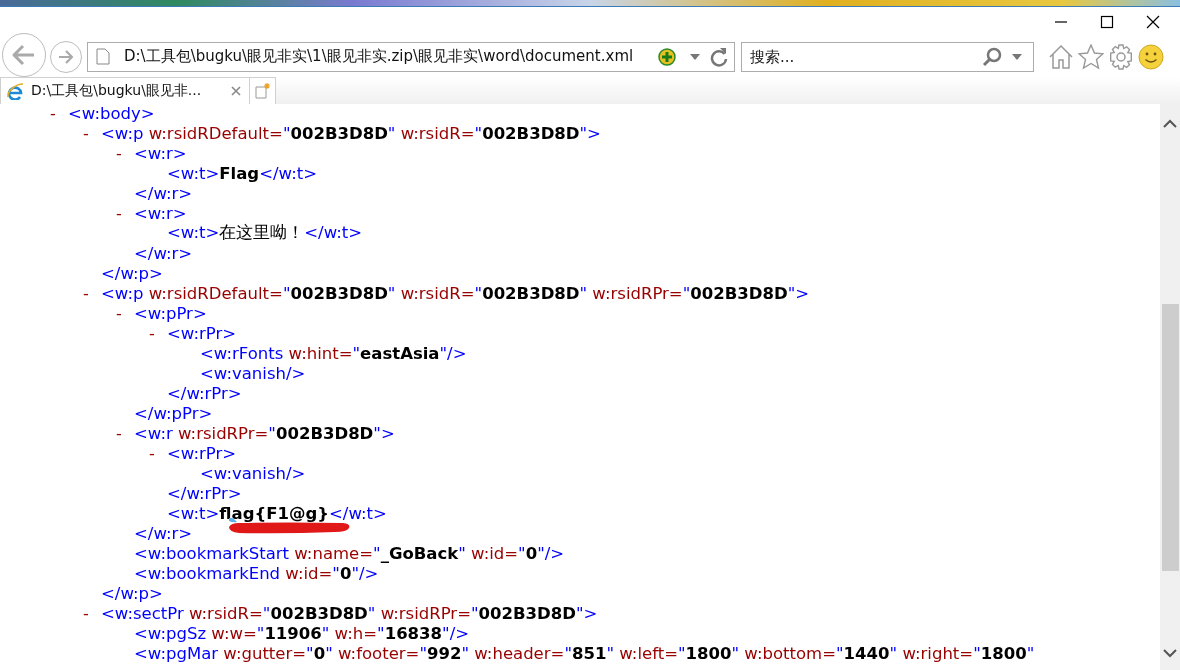  What do you see at coordinates (1061, 56) in the screenshot?
I see `home-icon` at bounding box center [1061, 56].